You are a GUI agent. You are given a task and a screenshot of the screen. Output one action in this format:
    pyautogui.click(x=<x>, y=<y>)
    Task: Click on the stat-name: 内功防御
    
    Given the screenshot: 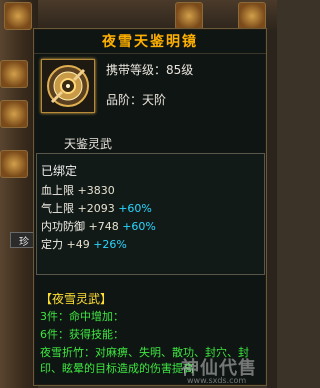 What is the action you would take?
    pyautogui.click(x=63, y=226)
    